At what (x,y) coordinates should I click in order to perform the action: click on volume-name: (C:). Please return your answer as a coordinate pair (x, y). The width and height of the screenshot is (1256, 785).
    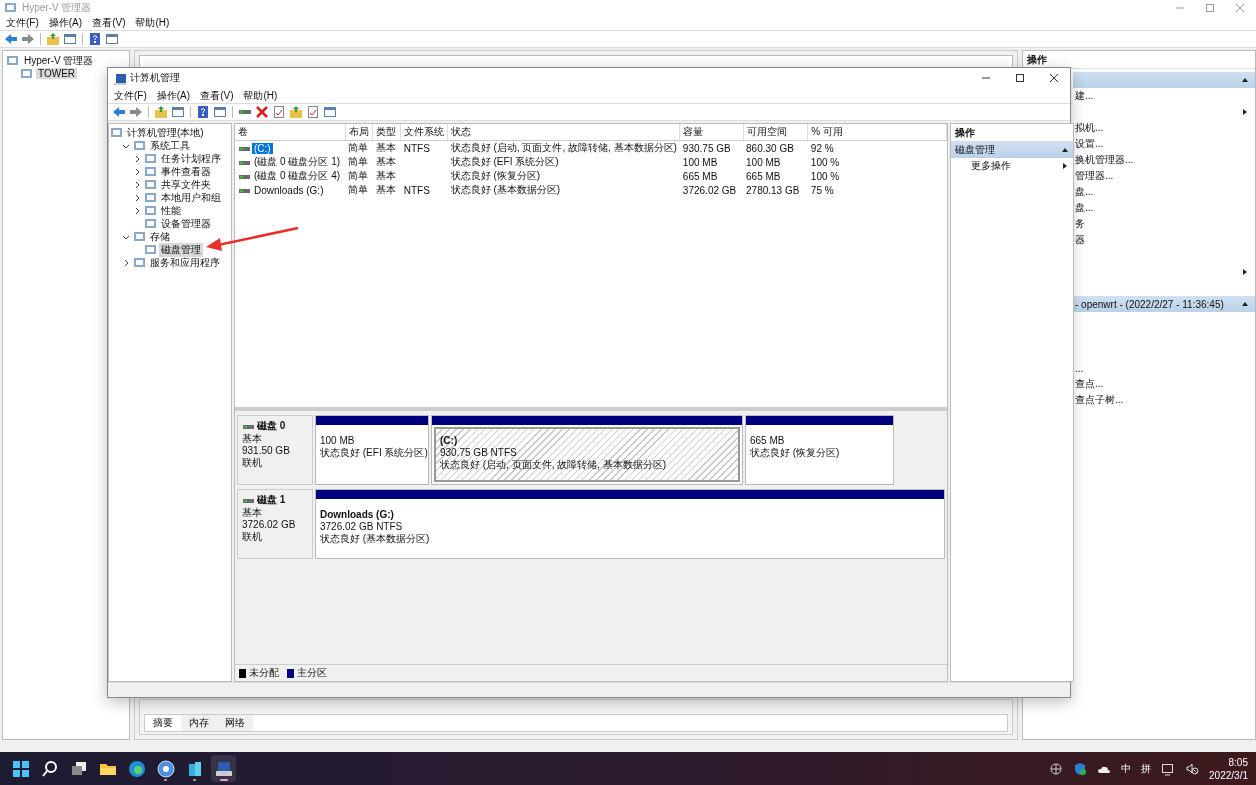
    Looking at the image, I should click on (262, 148).